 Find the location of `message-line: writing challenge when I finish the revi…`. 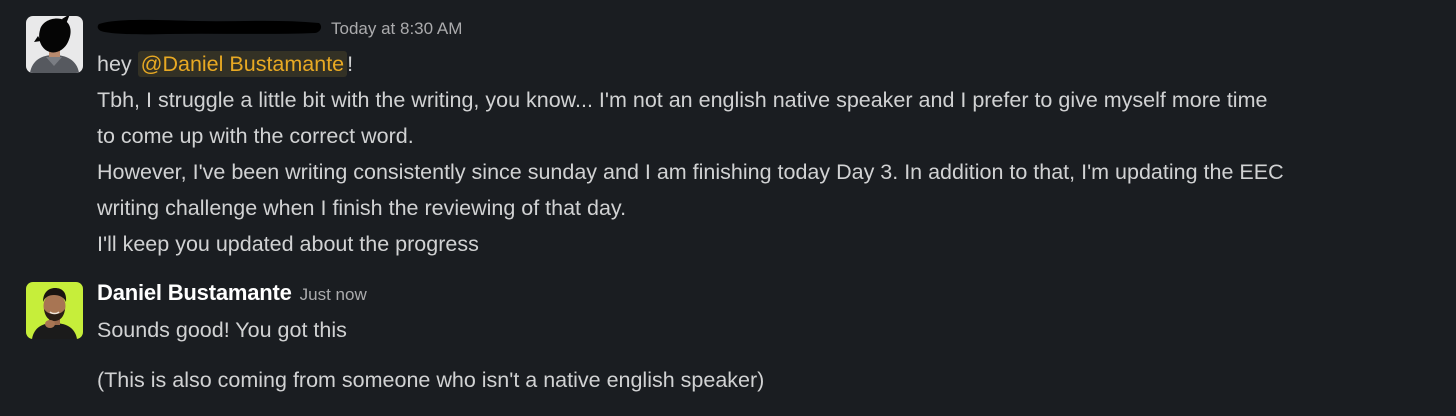

message-line: writing challenge when I finish the revi… is located at coordinates (362, 208).